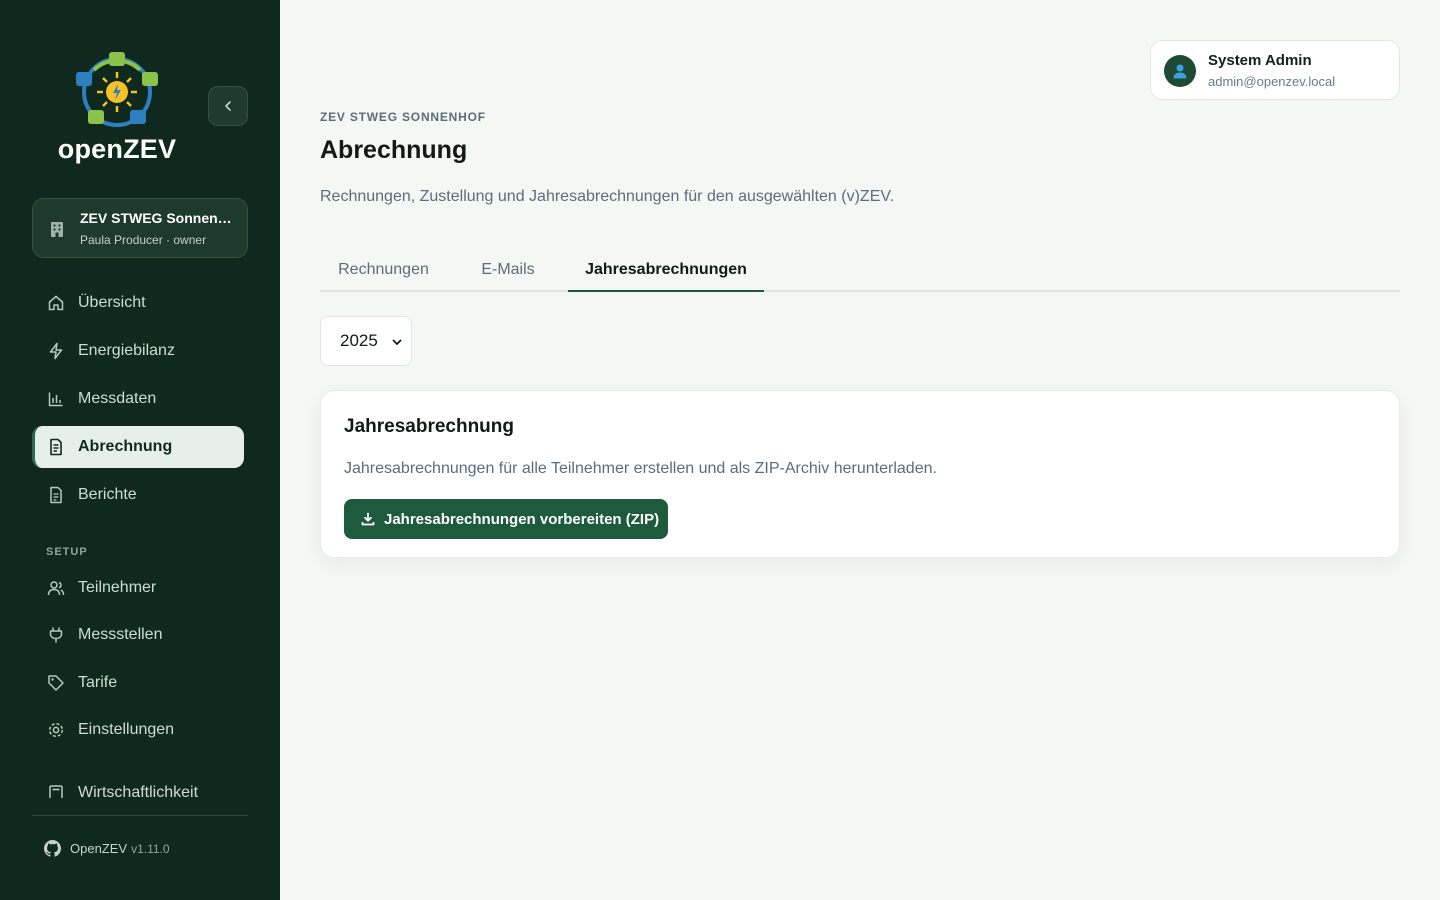 The height and width of the screenshot is (900, 1440). I want to click on nav-item-messdaten: Messdaten, so click(138, 399).